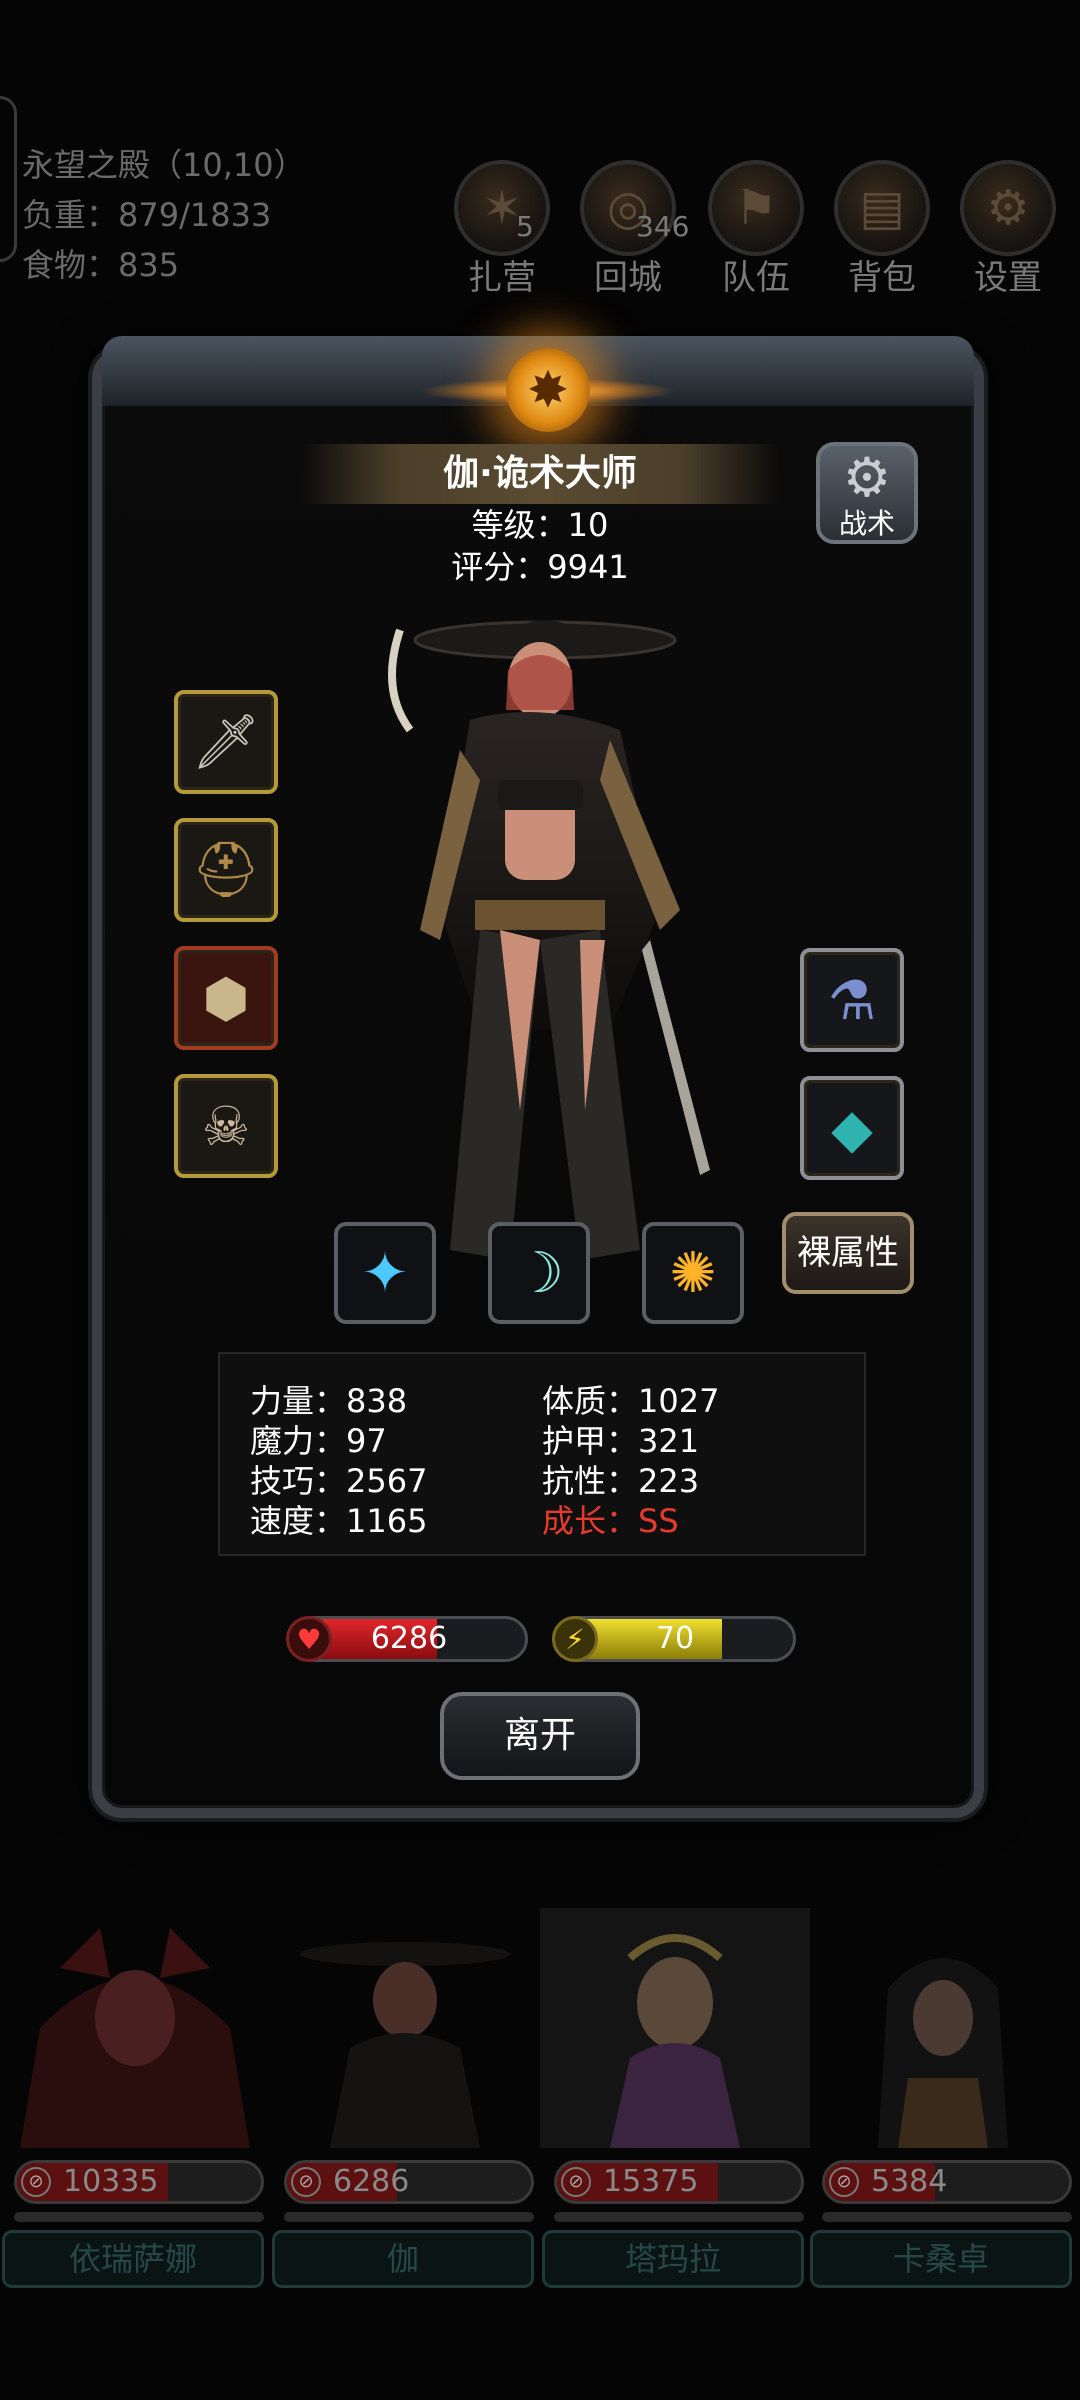 The width and height of the screenshot is (1080, 2400). Describe the element at coordinates (525, 226) in the screenshot. I see `camp-badge: 5` at that location.